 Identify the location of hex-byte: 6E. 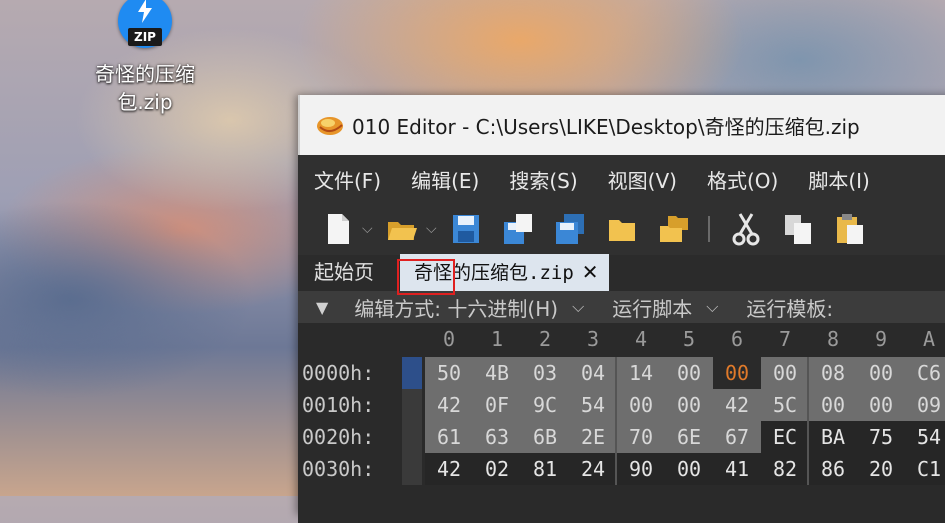
(689, 437).